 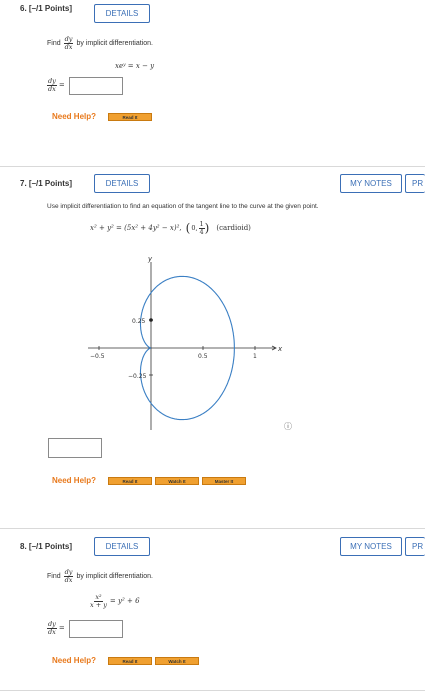 What do you see at coordinates (415, 546) in the screenshot?
I see `q8-partial-button: PR` at bounding box center [415, 546].